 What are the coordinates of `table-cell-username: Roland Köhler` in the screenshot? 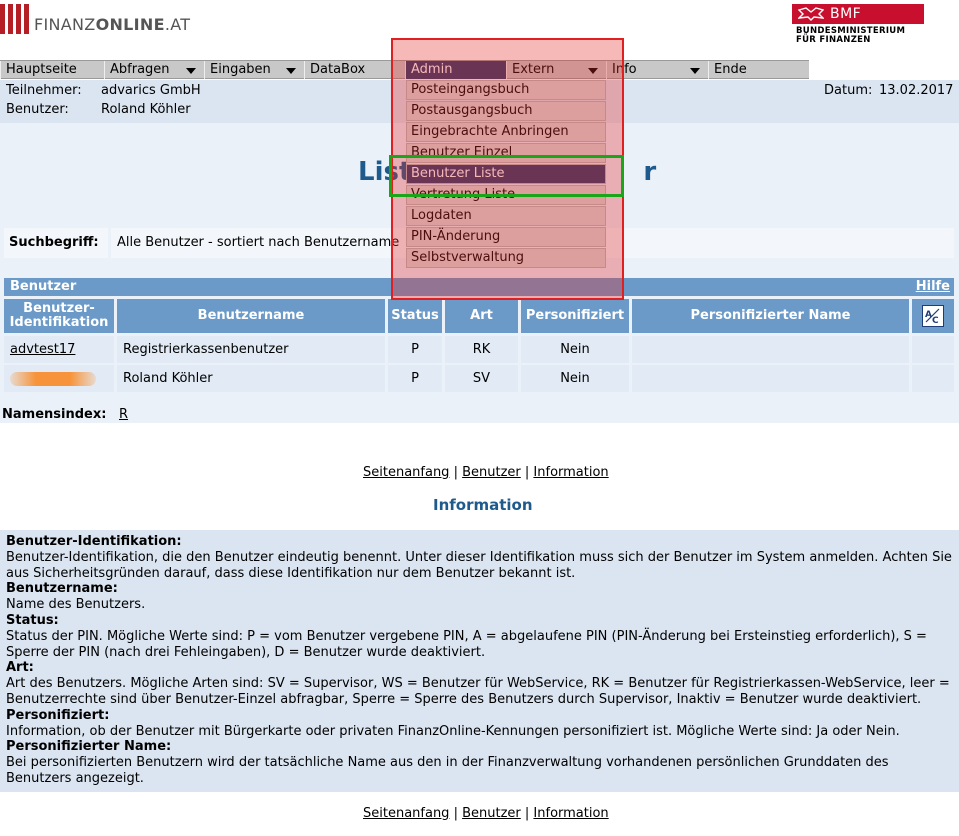 It's located at (251, 378).